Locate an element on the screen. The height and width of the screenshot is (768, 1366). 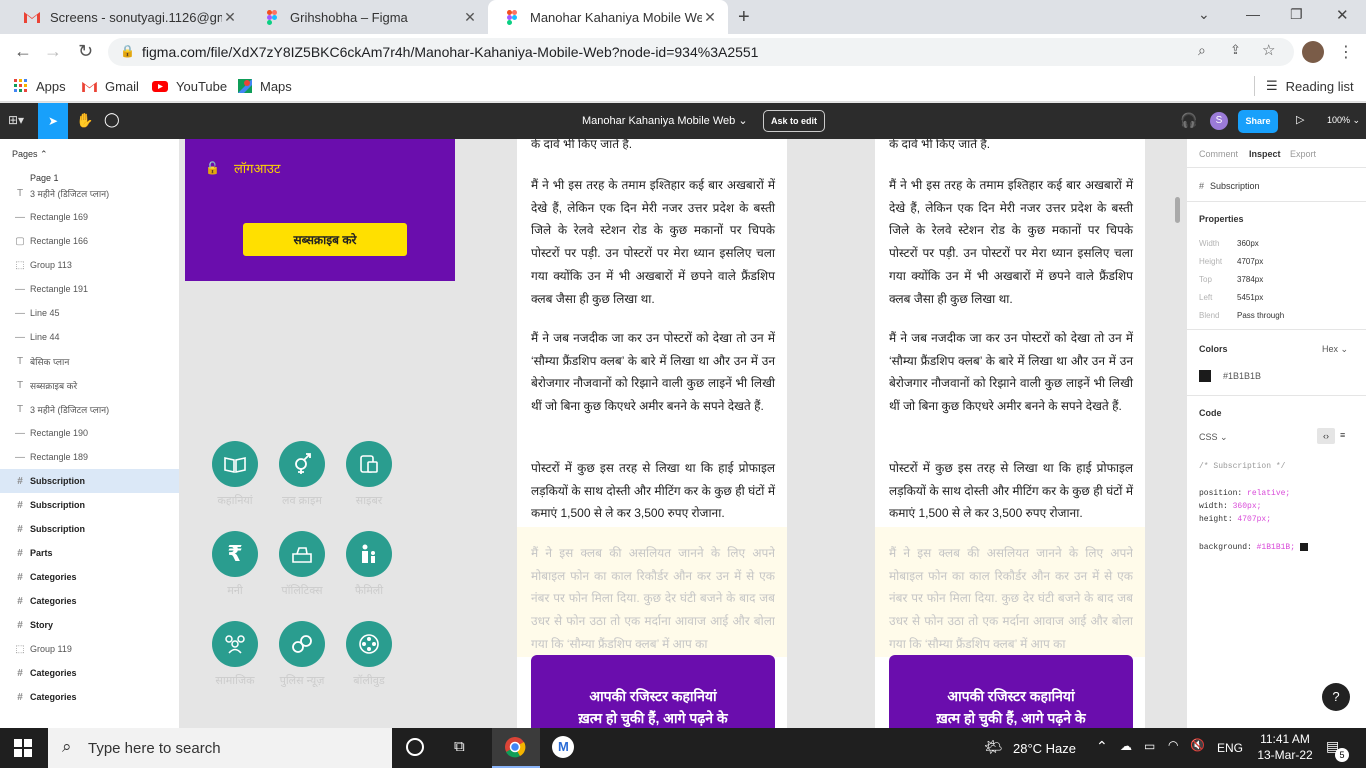
tab-comment: Comment is located at coordinates (1218, 154).